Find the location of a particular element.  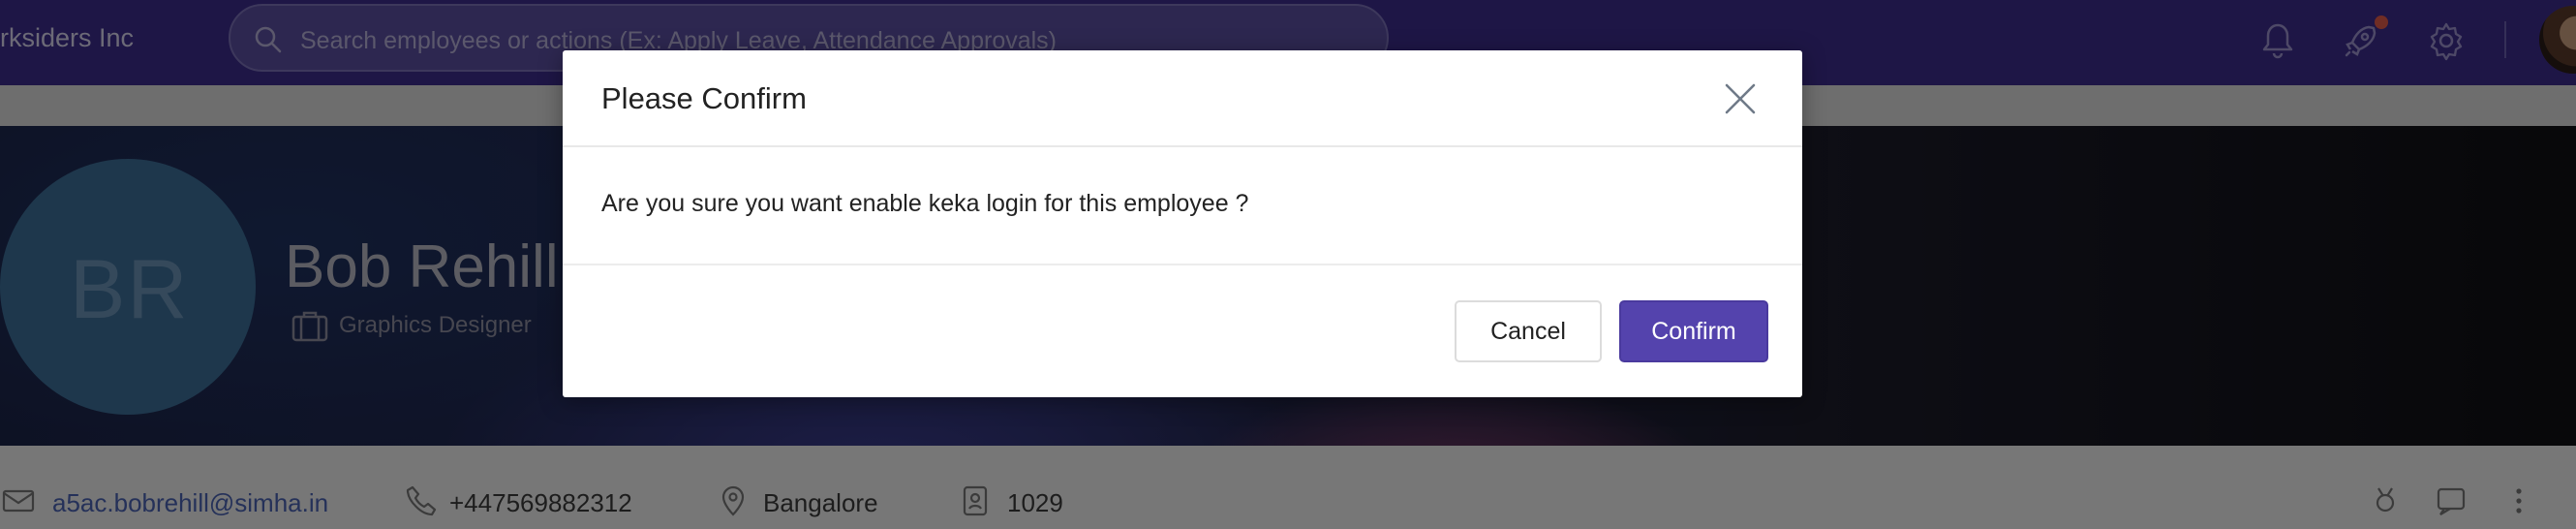

confirm-button: Confirm is located at coordinates (1693, 331).